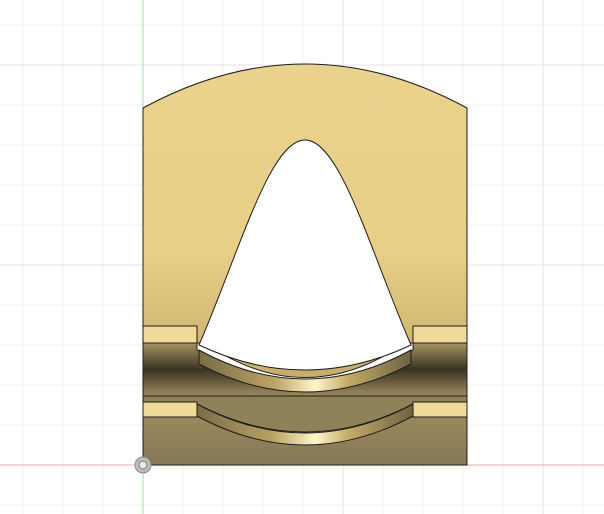 The image size is (604, 514). What do you see at coordinates (440, 334) in the screenshot?
I see `right-tab-upper` at bounding box center [440, 334].